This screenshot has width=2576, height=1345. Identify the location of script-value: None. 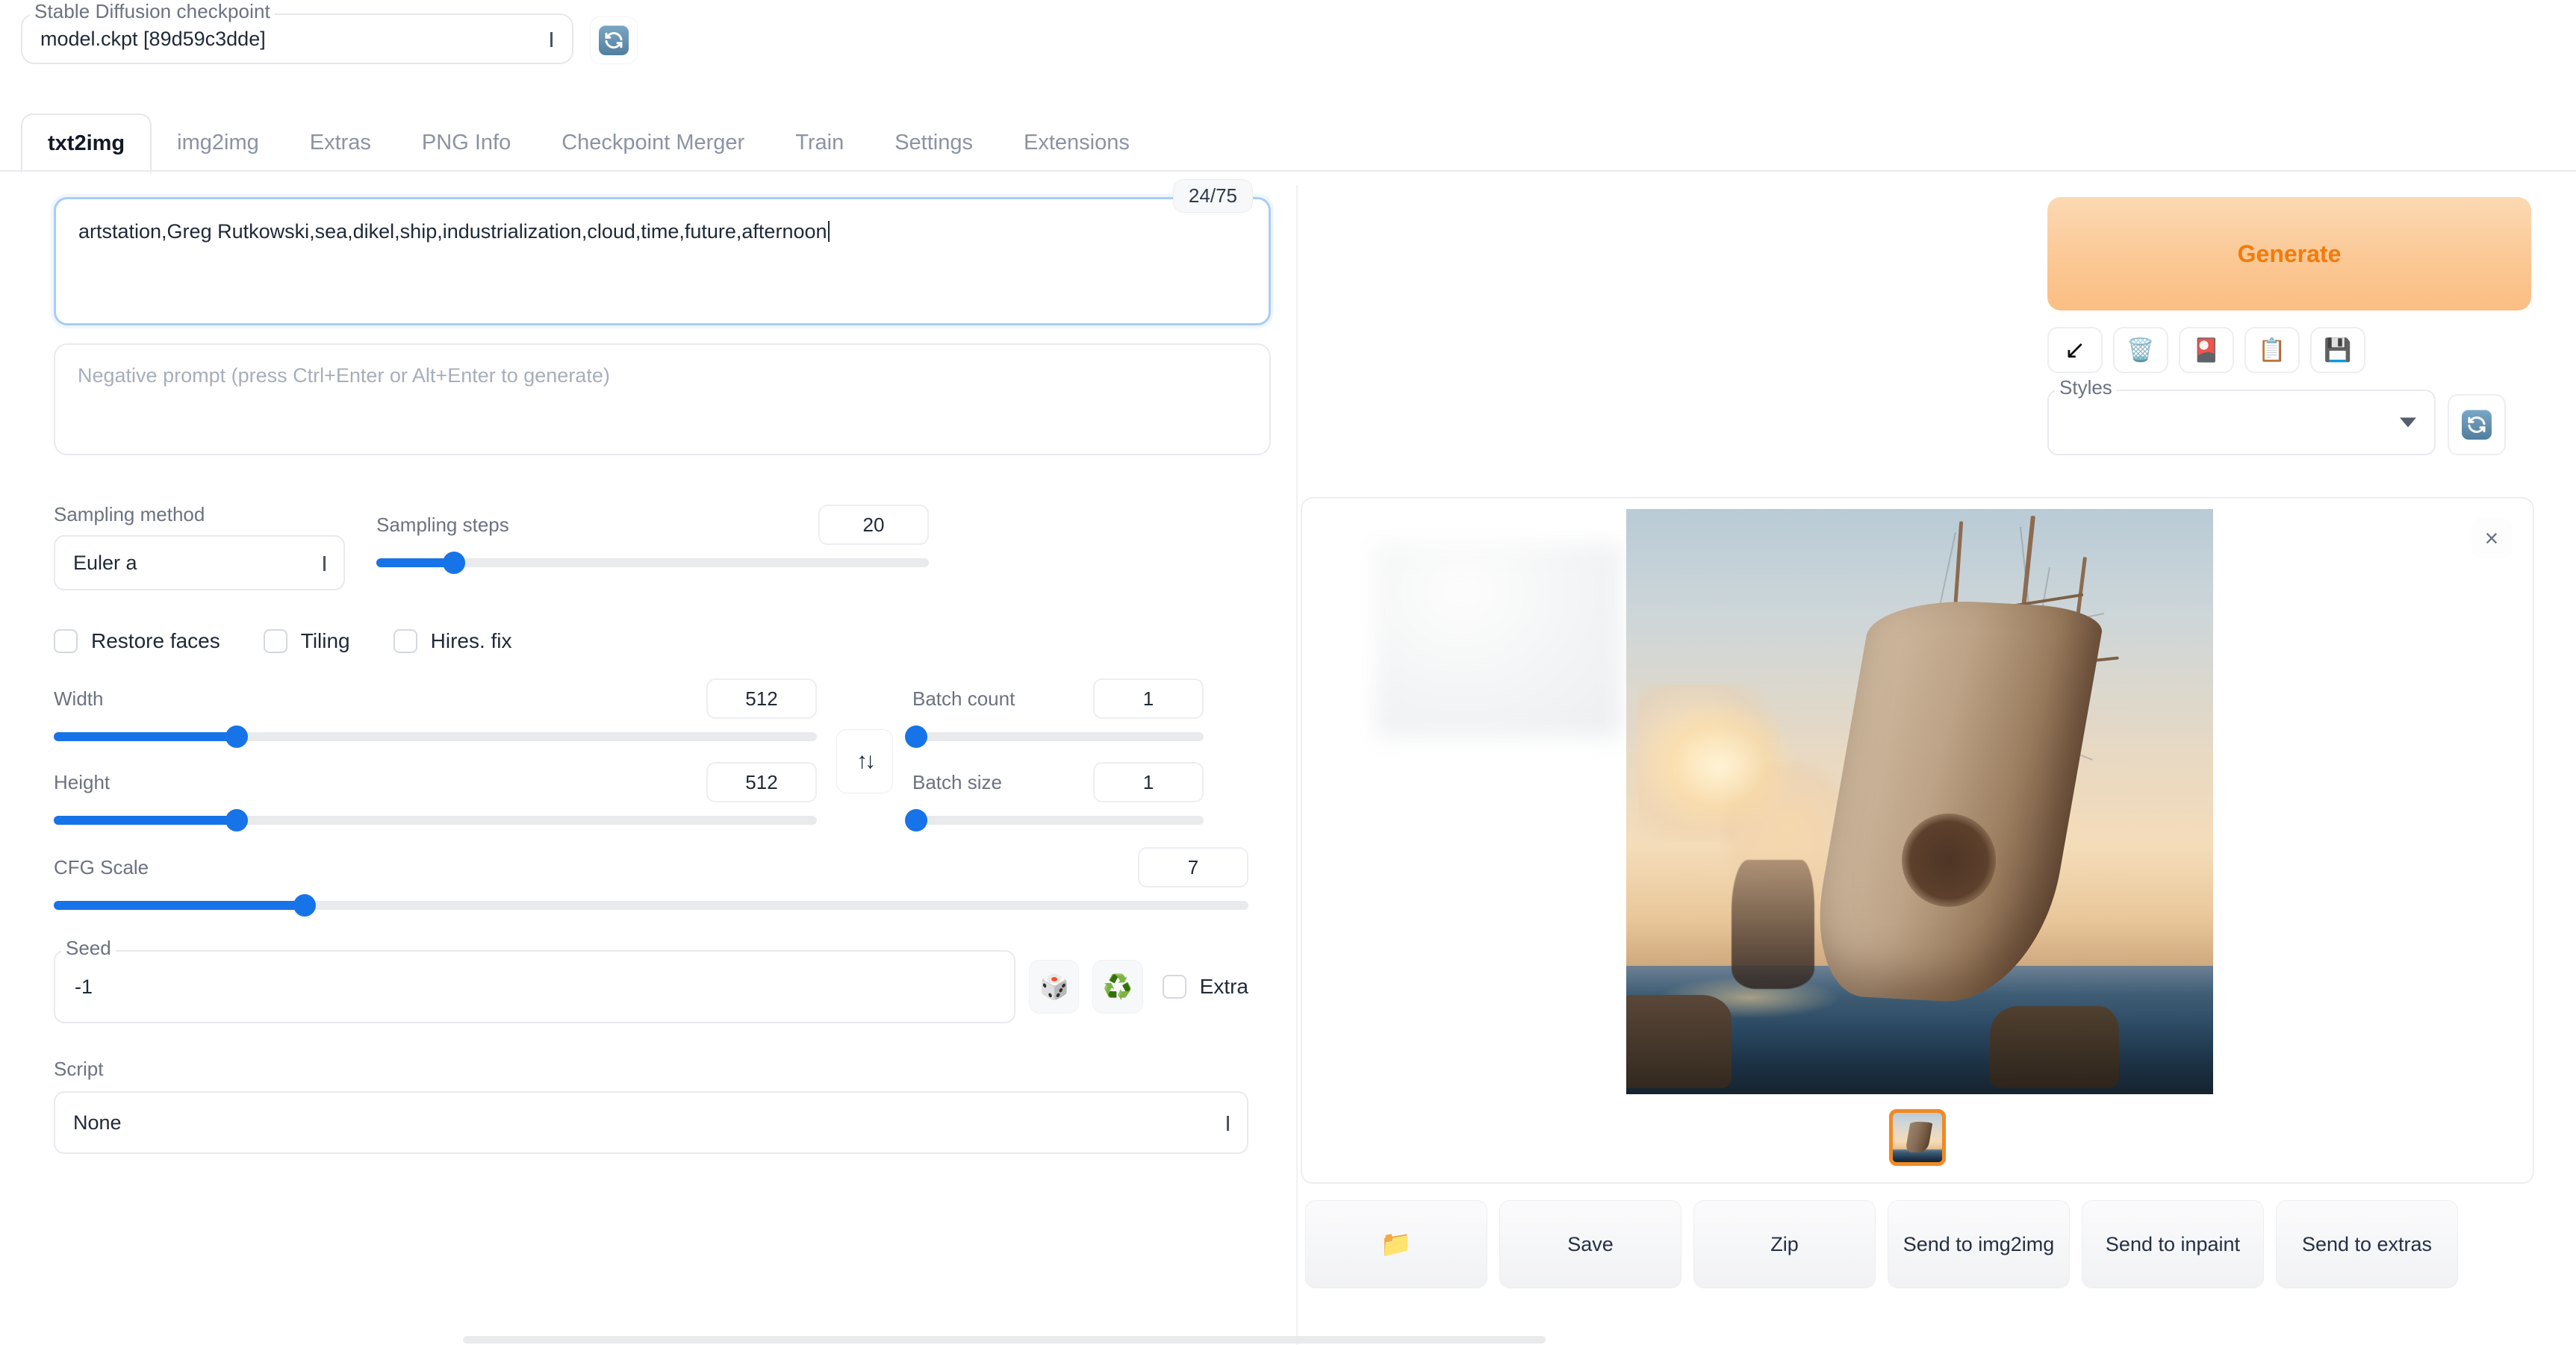
(97, 1122).